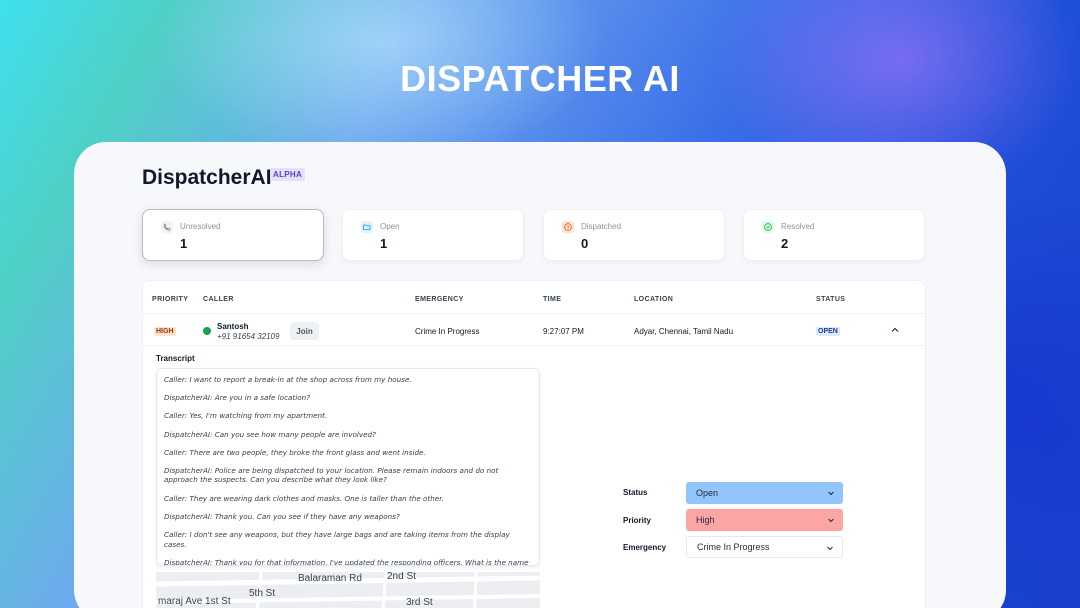 This screenshot has width=1080, height=608. I want to click on emergency-select-value: Crime In Progress, so click(733, 547).